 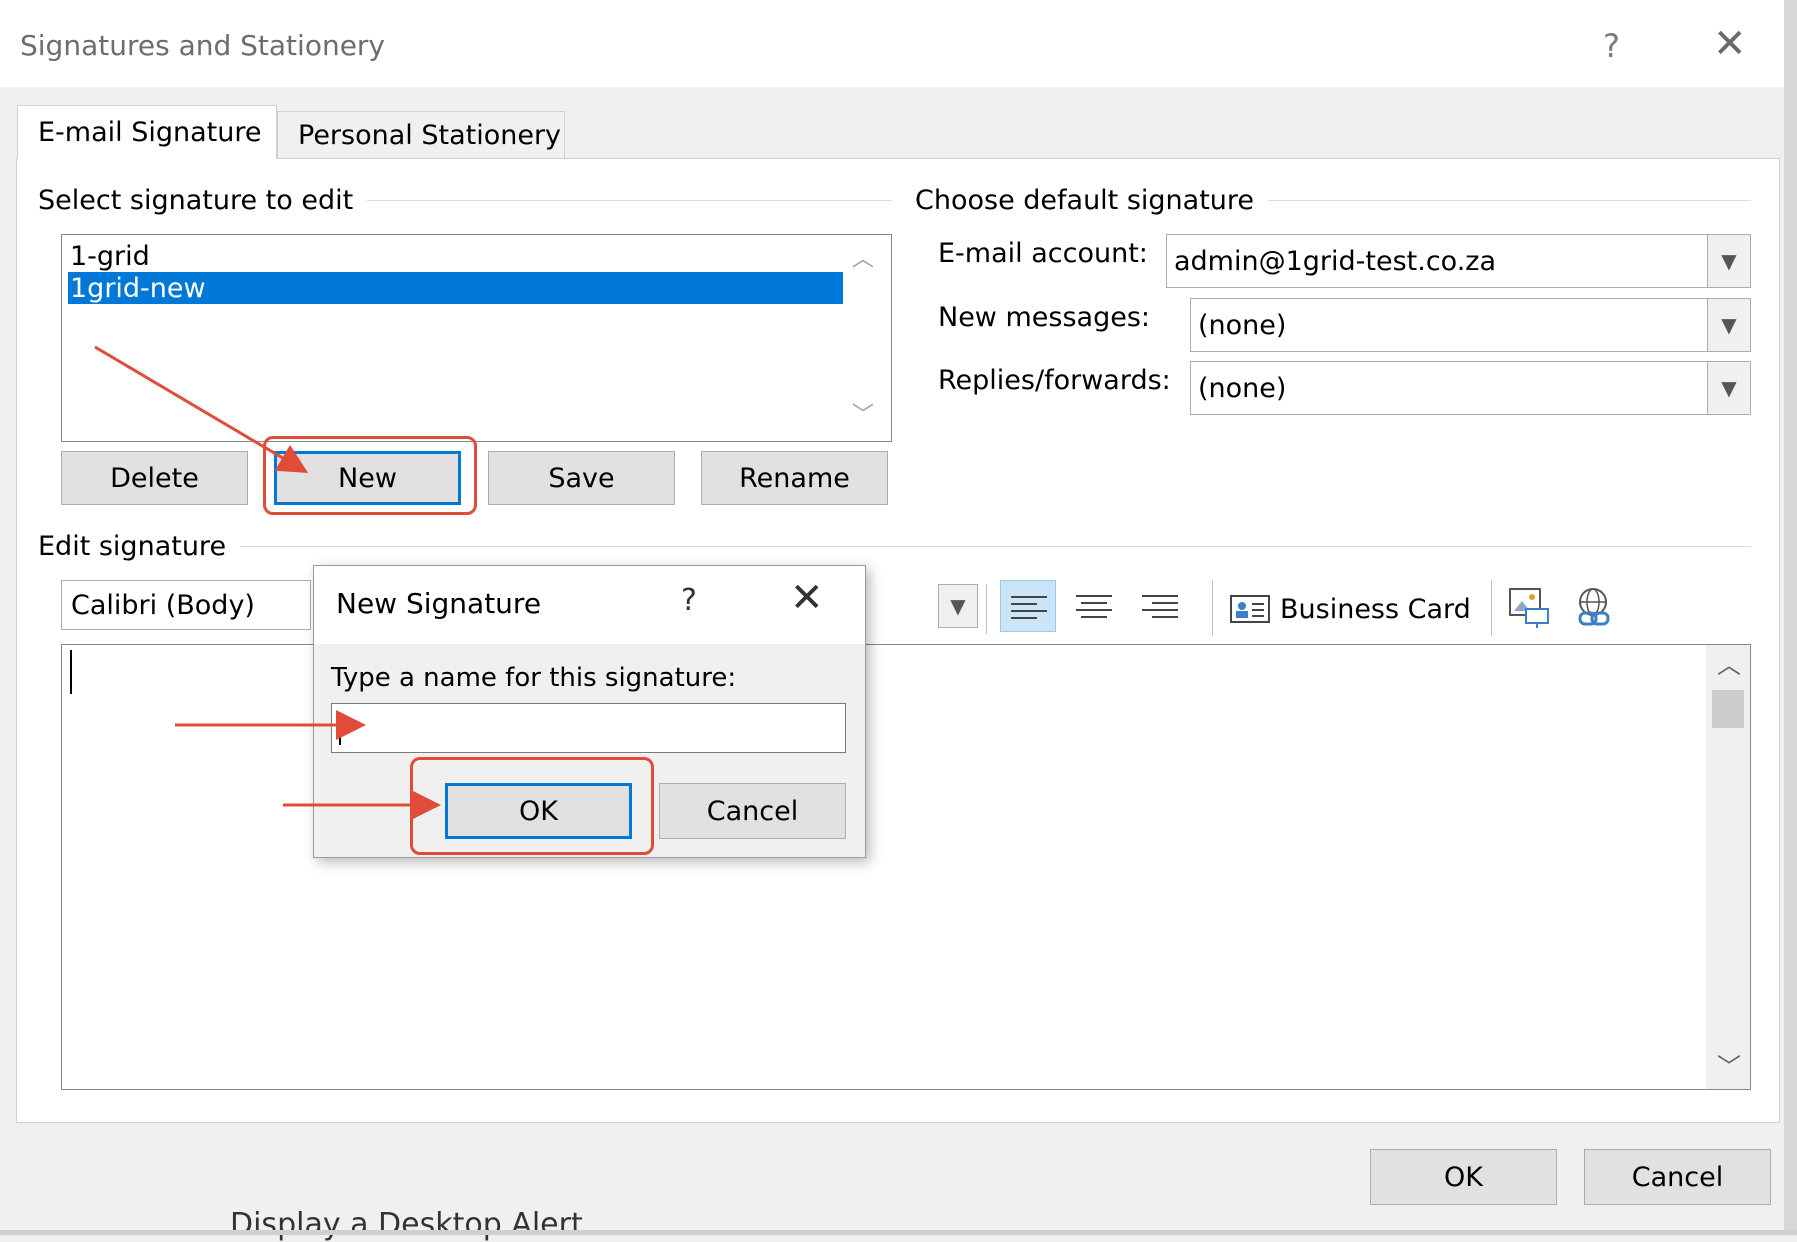 What do you see at coordinates (588, 728) in the screenshot?
I see `signature-name-input` at bounding box center [588, 728].